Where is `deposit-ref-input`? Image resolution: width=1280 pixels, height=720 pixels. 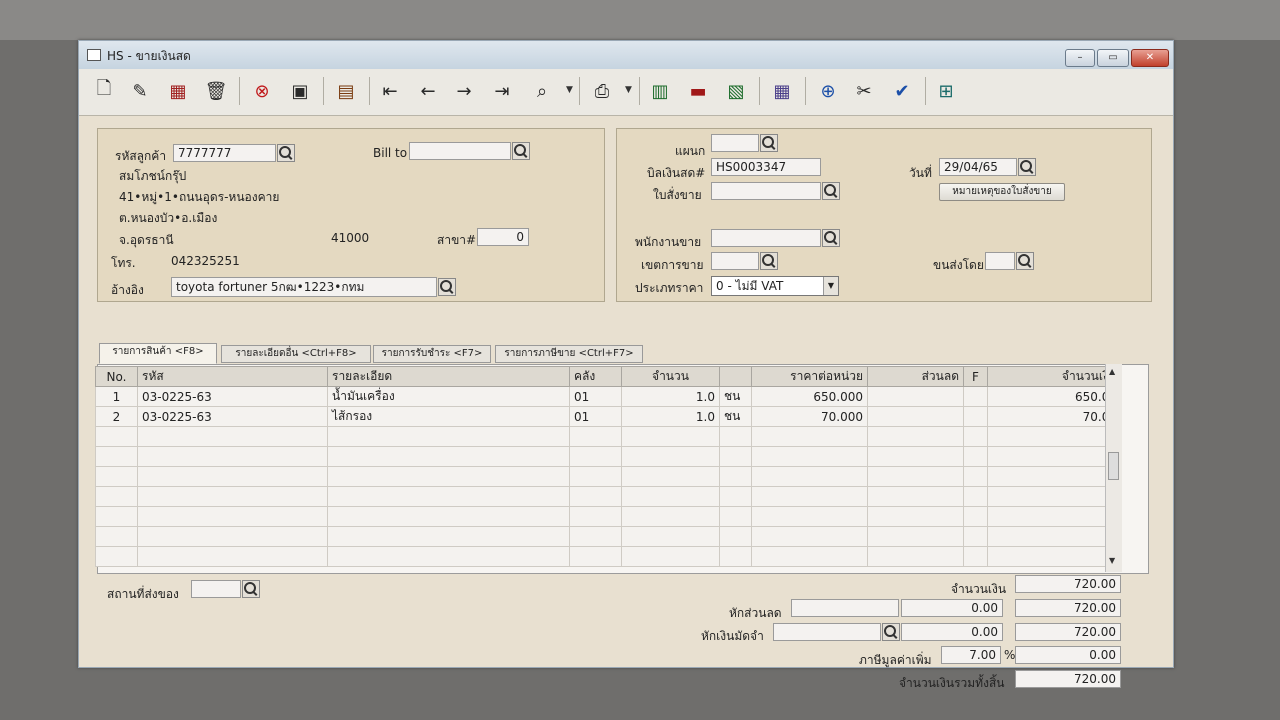 deposit-ref-input is located at coordinates (827, 632).